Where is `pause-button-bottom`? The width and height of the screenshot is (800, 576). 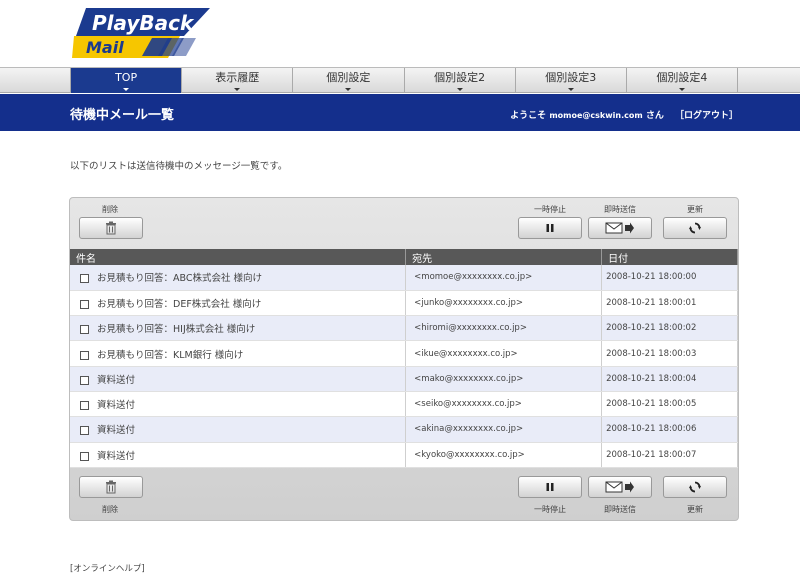 pause-button-bottom is located at coordinates (550, 487).